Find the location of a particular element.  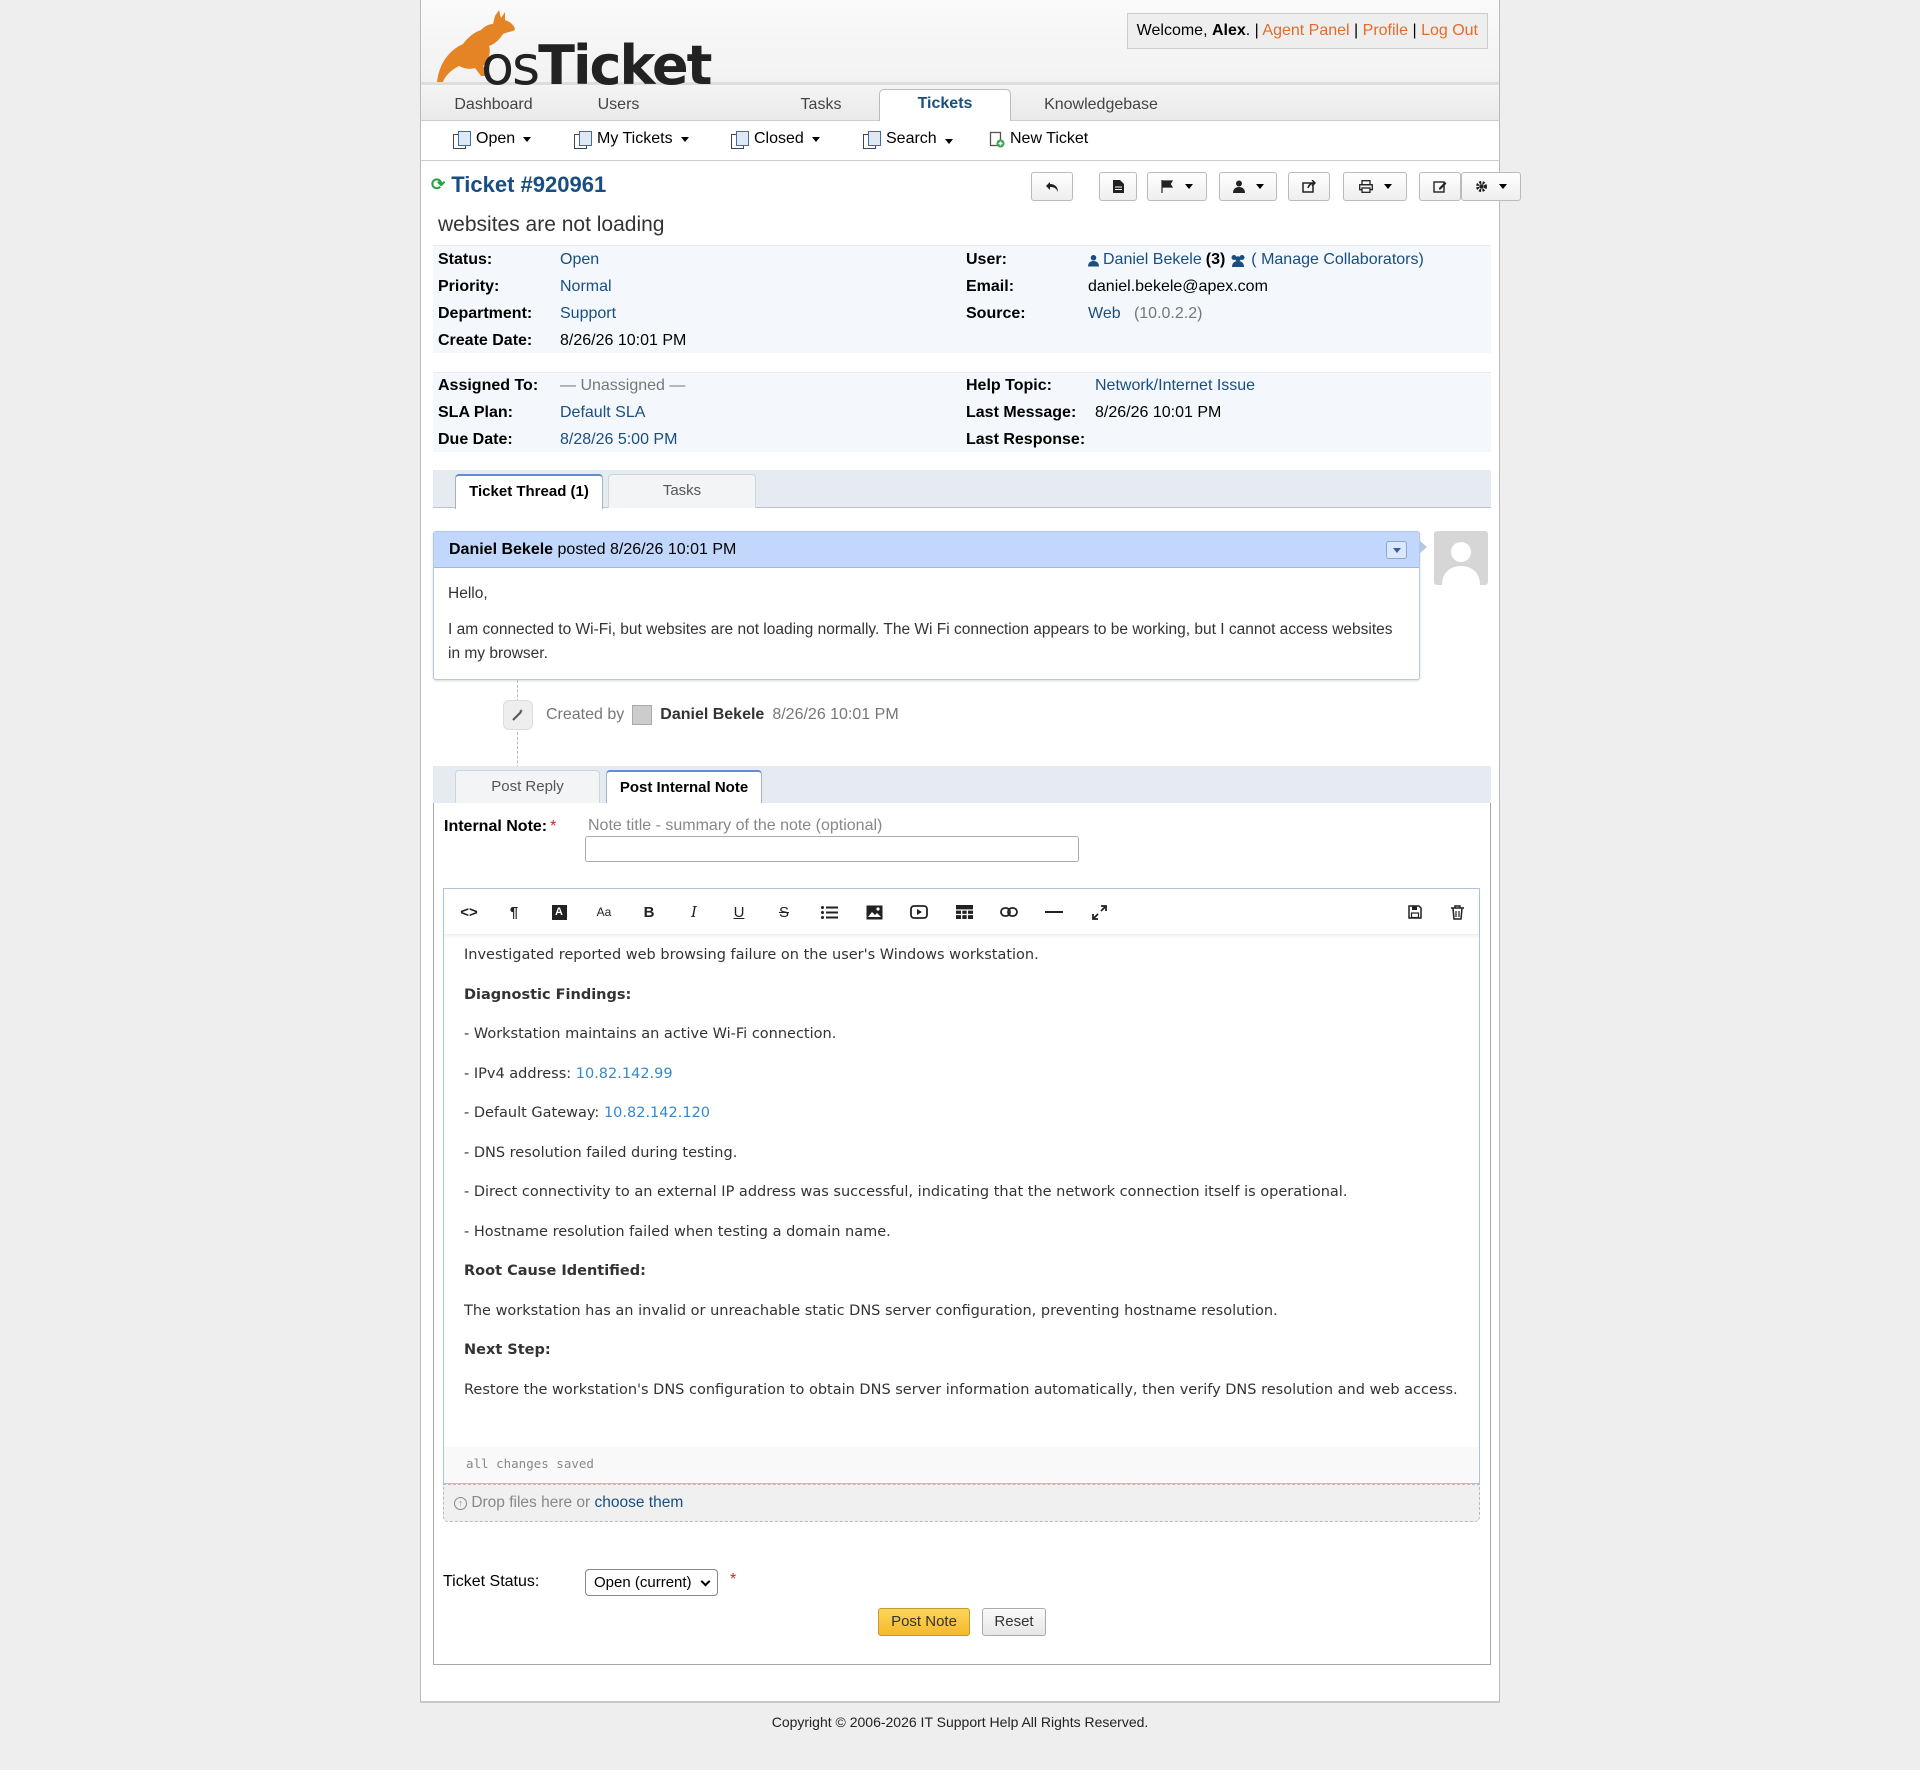

last-response-label: Last Response: is located at coordinates (1026, 439).